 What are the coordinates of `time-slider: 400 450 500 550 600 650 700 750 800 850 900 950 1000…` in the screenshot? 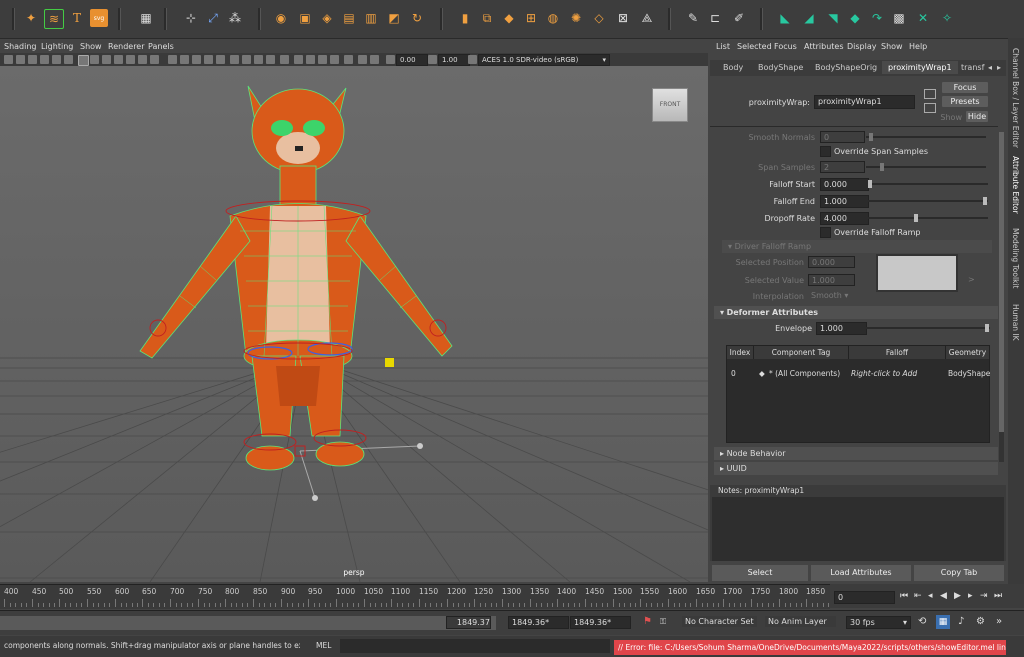 It's located at (415, 596).